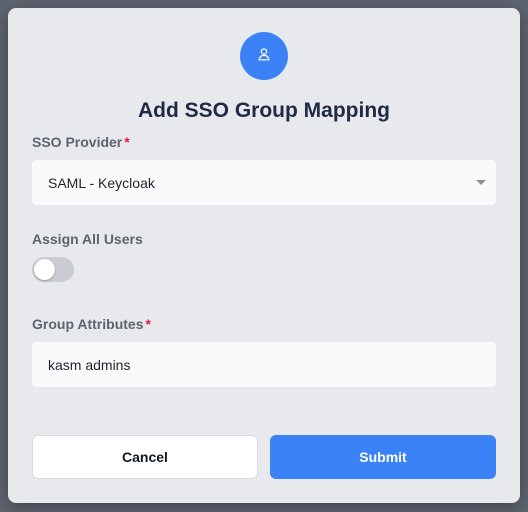 This screenshot has width=528, height=512. Describe the element at coordinates (145, 457) in the screenshot. I see `cancel-button: Cancel` at that location.